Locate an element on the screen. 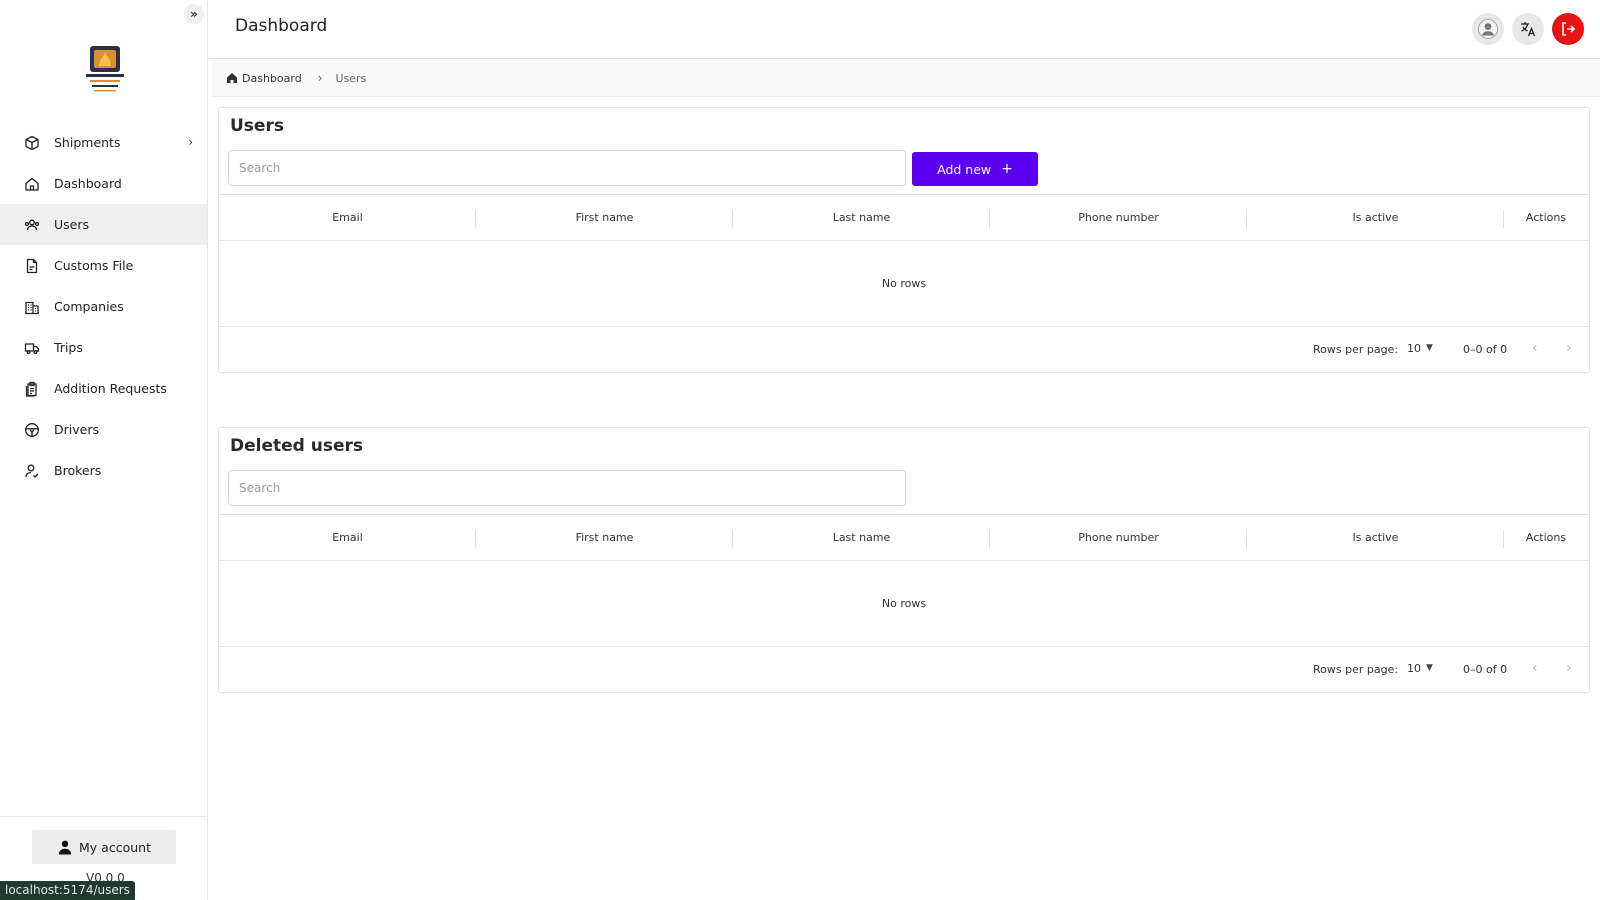 The width and height of the screenshot is (1600, 900). my-account-label: My account is located at coordinates (115, 847).